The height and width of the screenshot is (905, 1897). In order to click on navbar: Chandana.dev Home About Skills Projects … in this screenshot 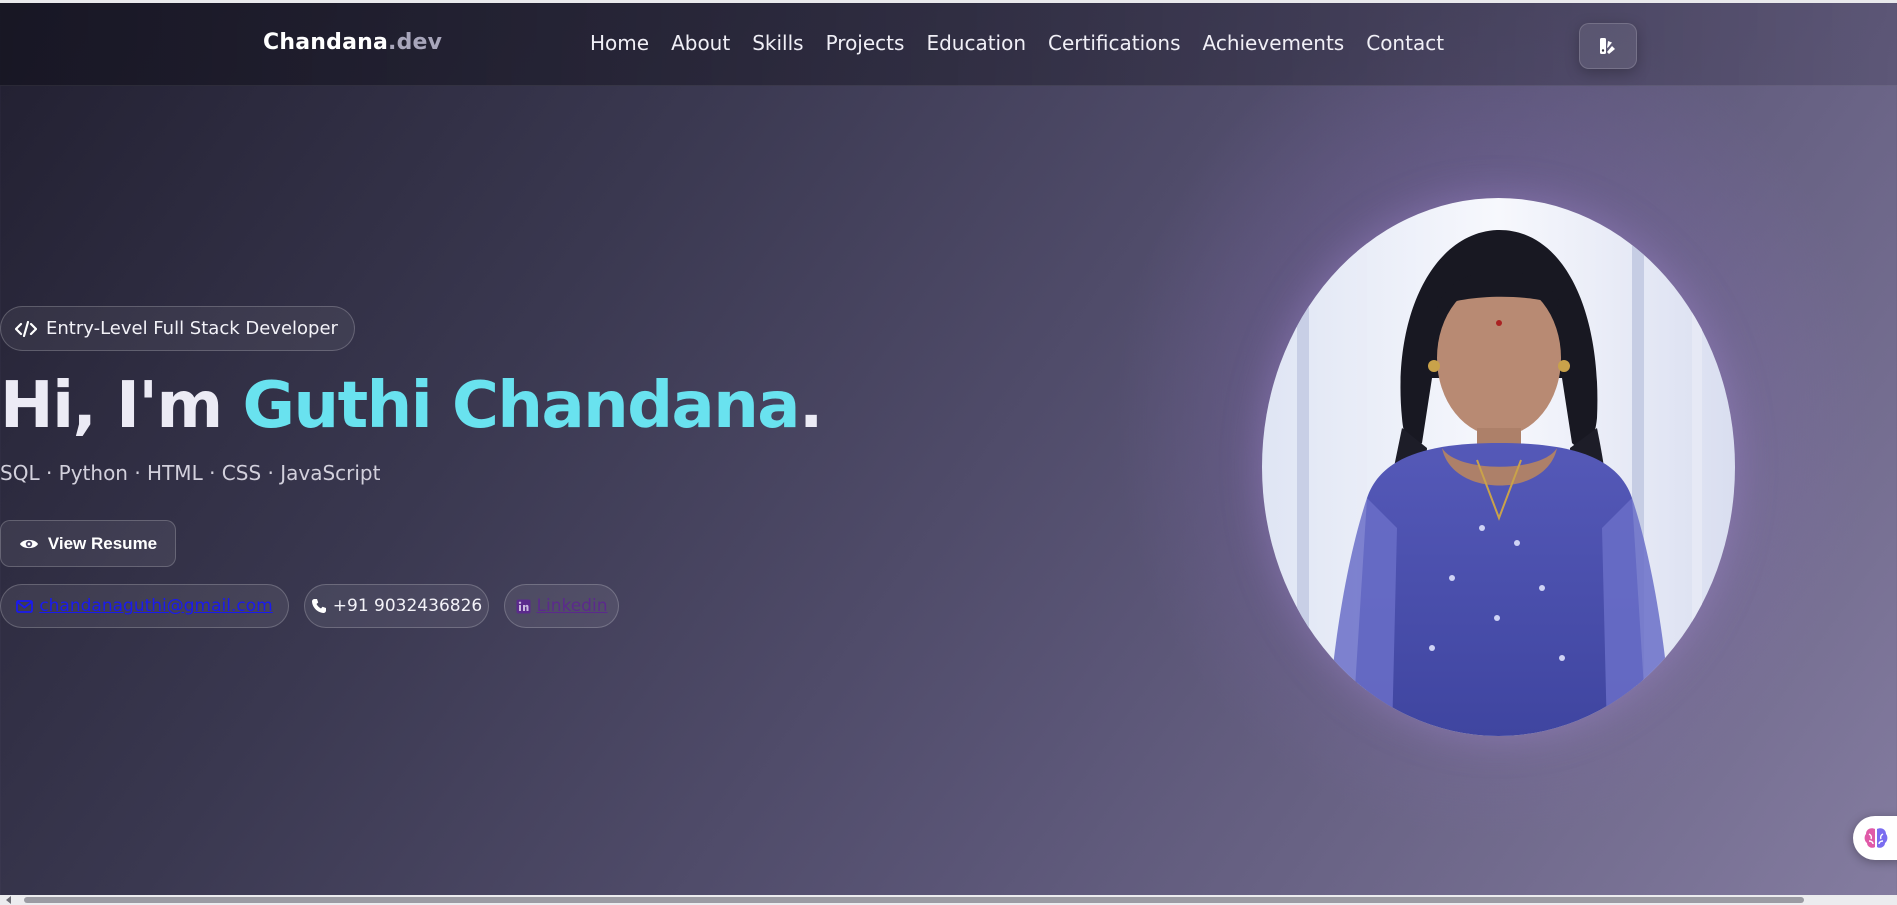, I will do `click(948, 44)`.